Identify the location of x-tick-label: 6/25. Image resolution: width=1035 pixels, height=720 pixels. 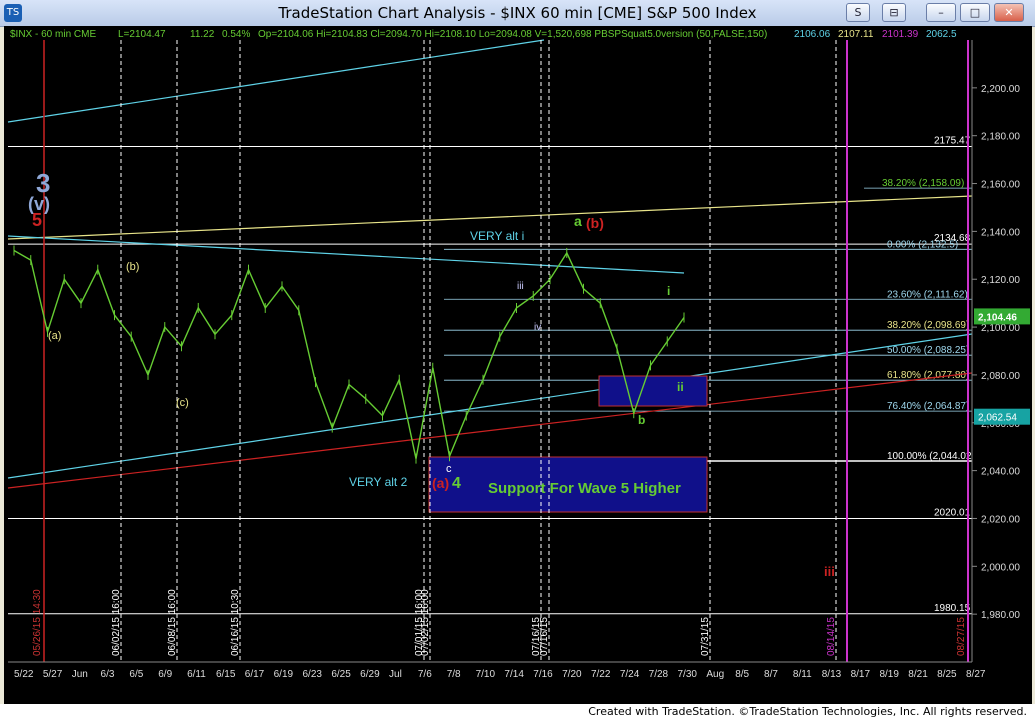
(341, 674).